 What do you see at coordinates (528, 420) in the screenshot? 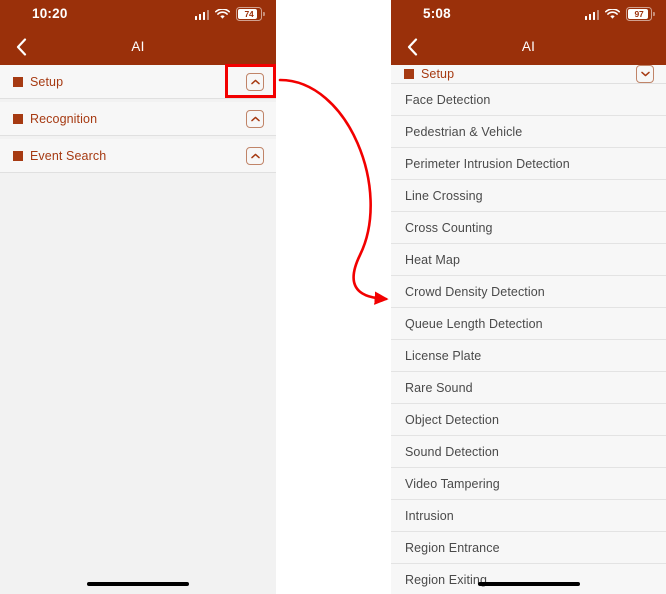
I see `list-item: Object Detection` at bounding box center [528, 420].